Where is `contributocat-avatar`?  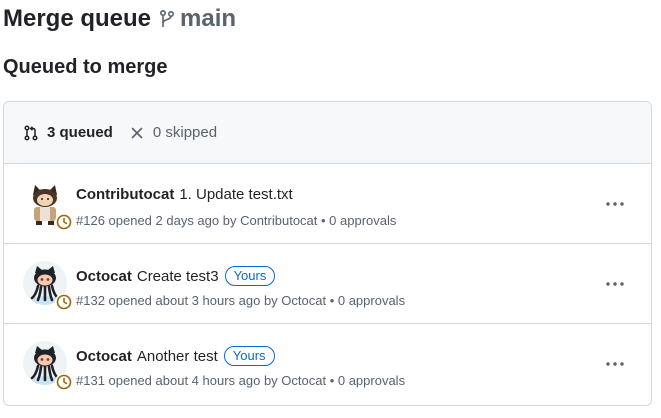 contributocat-avatar is located at coordinates (48, 206).